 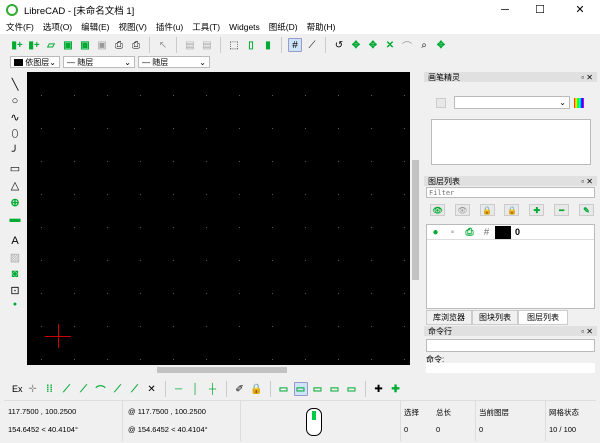 I want to click on block-icon: ⬚, so click(x=234, y=45).